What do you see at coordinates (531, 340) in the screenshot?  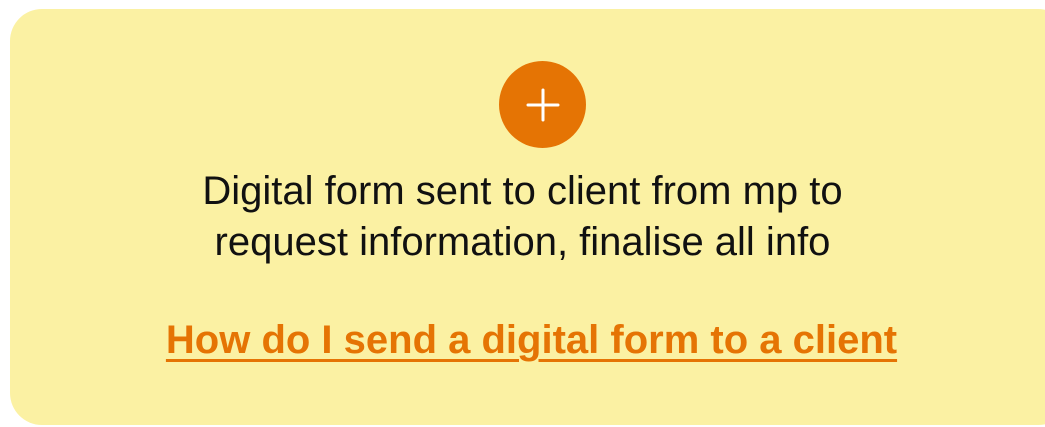 I see `help-link: How do I send a digital form to a client` at bounding box center [531, 340].